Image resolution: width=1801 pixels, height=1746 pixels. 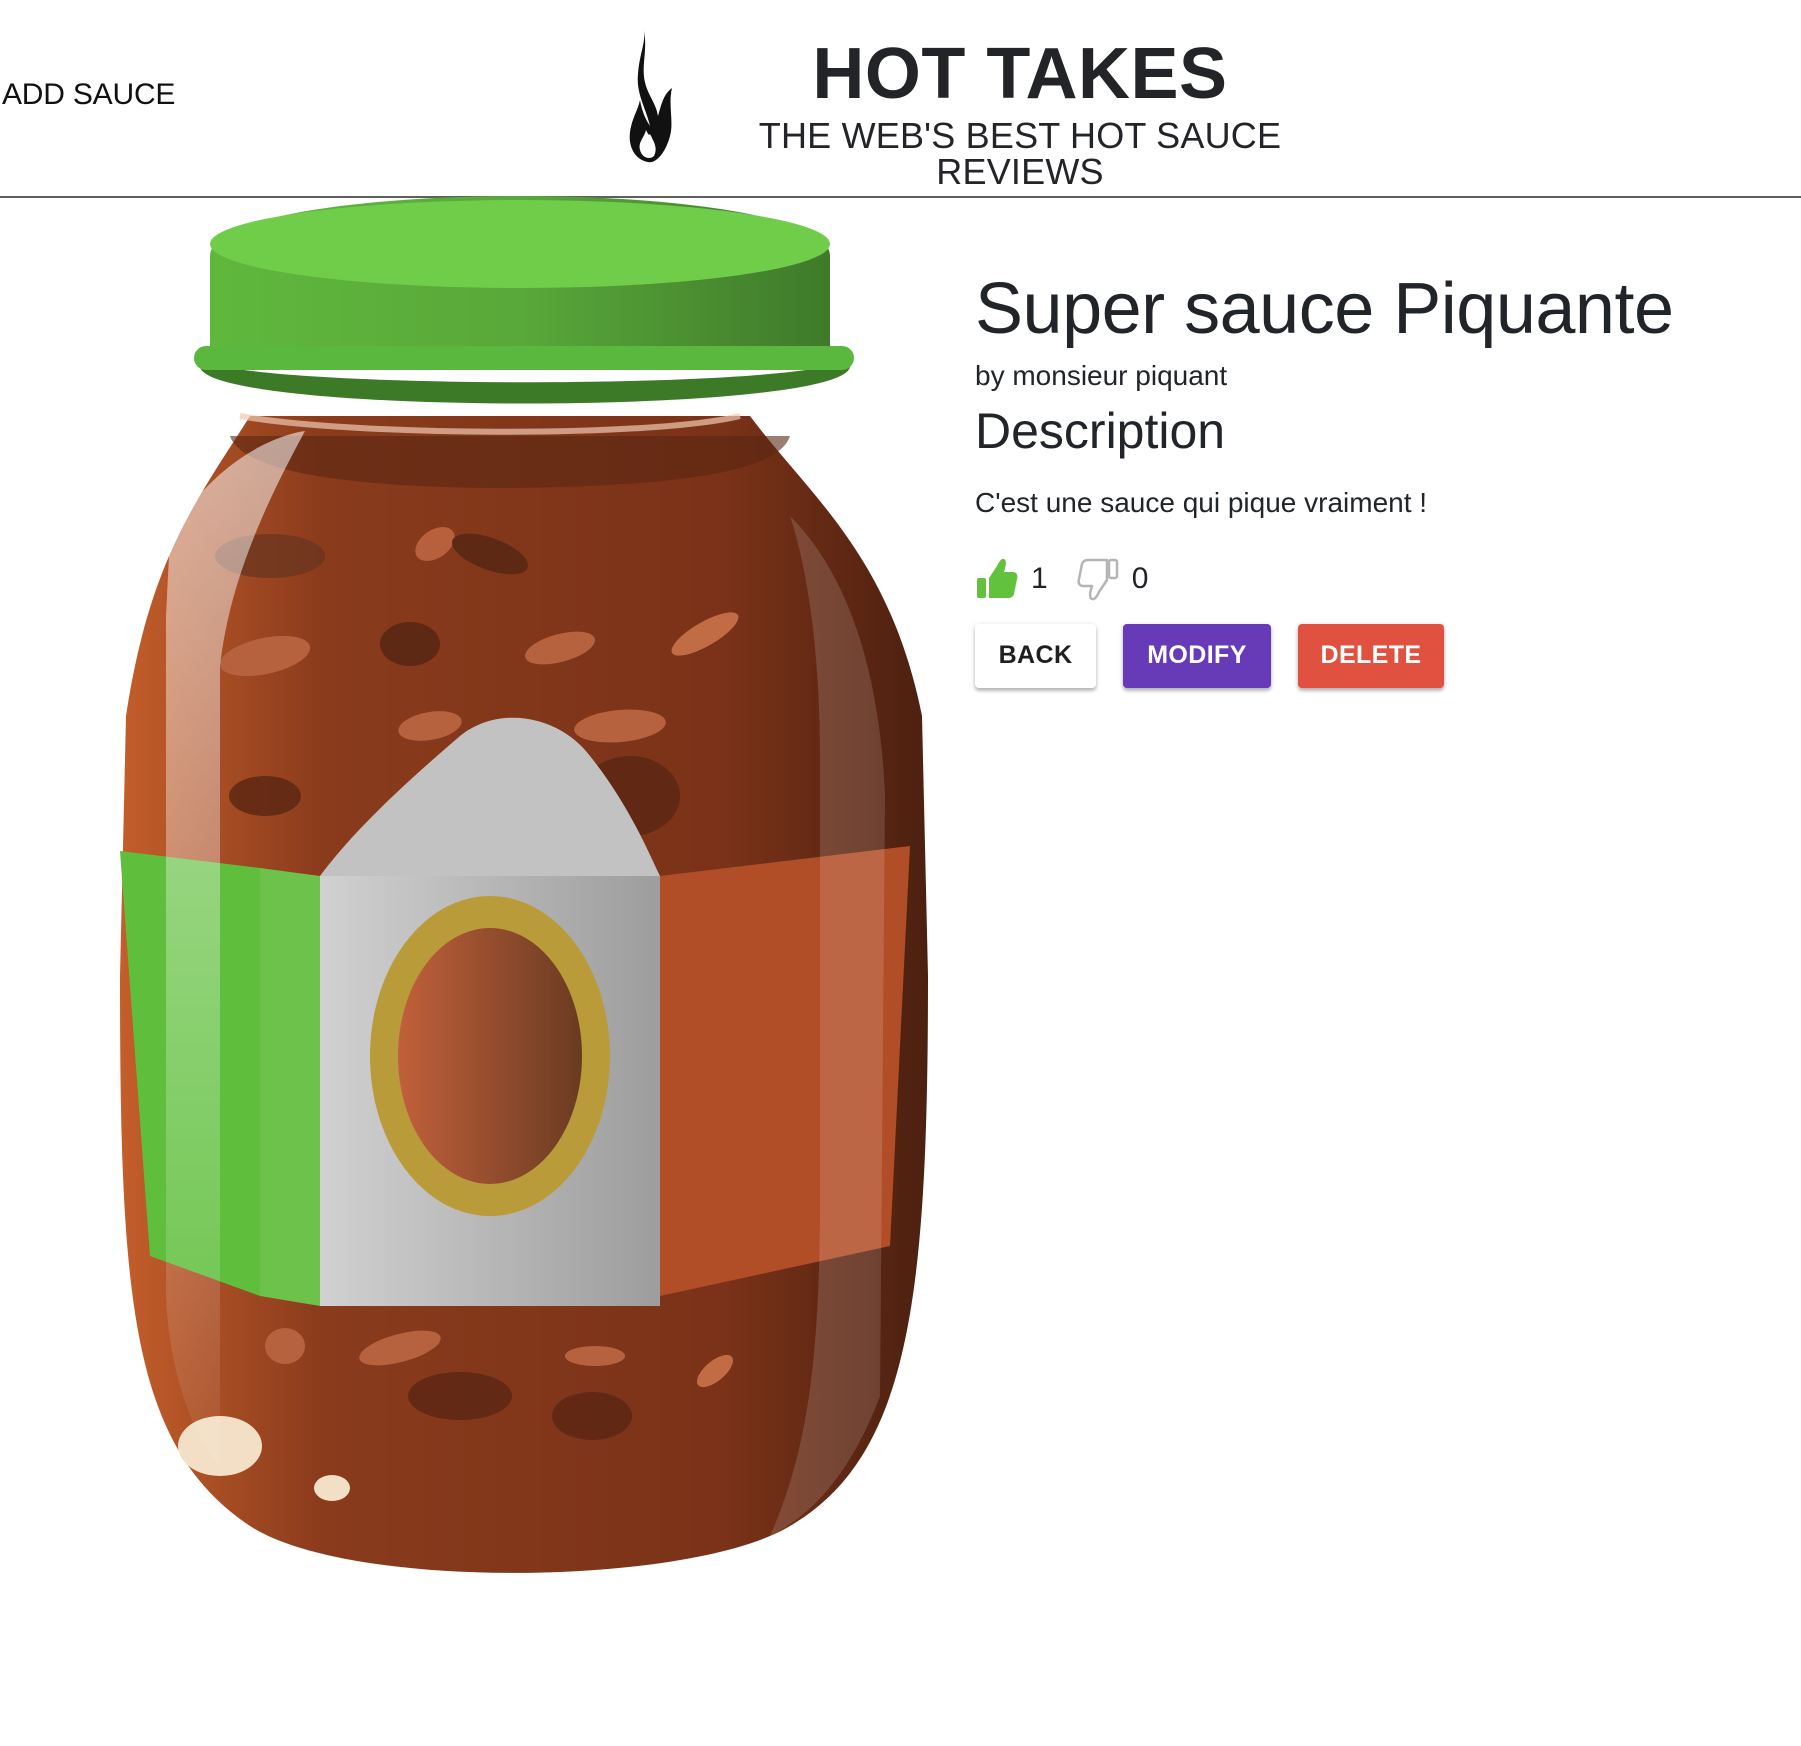 What do you see at coordinates (1375, 579) in the screenshot?
I see `vote-section: 1 0` at bounding box center [1375, 579].